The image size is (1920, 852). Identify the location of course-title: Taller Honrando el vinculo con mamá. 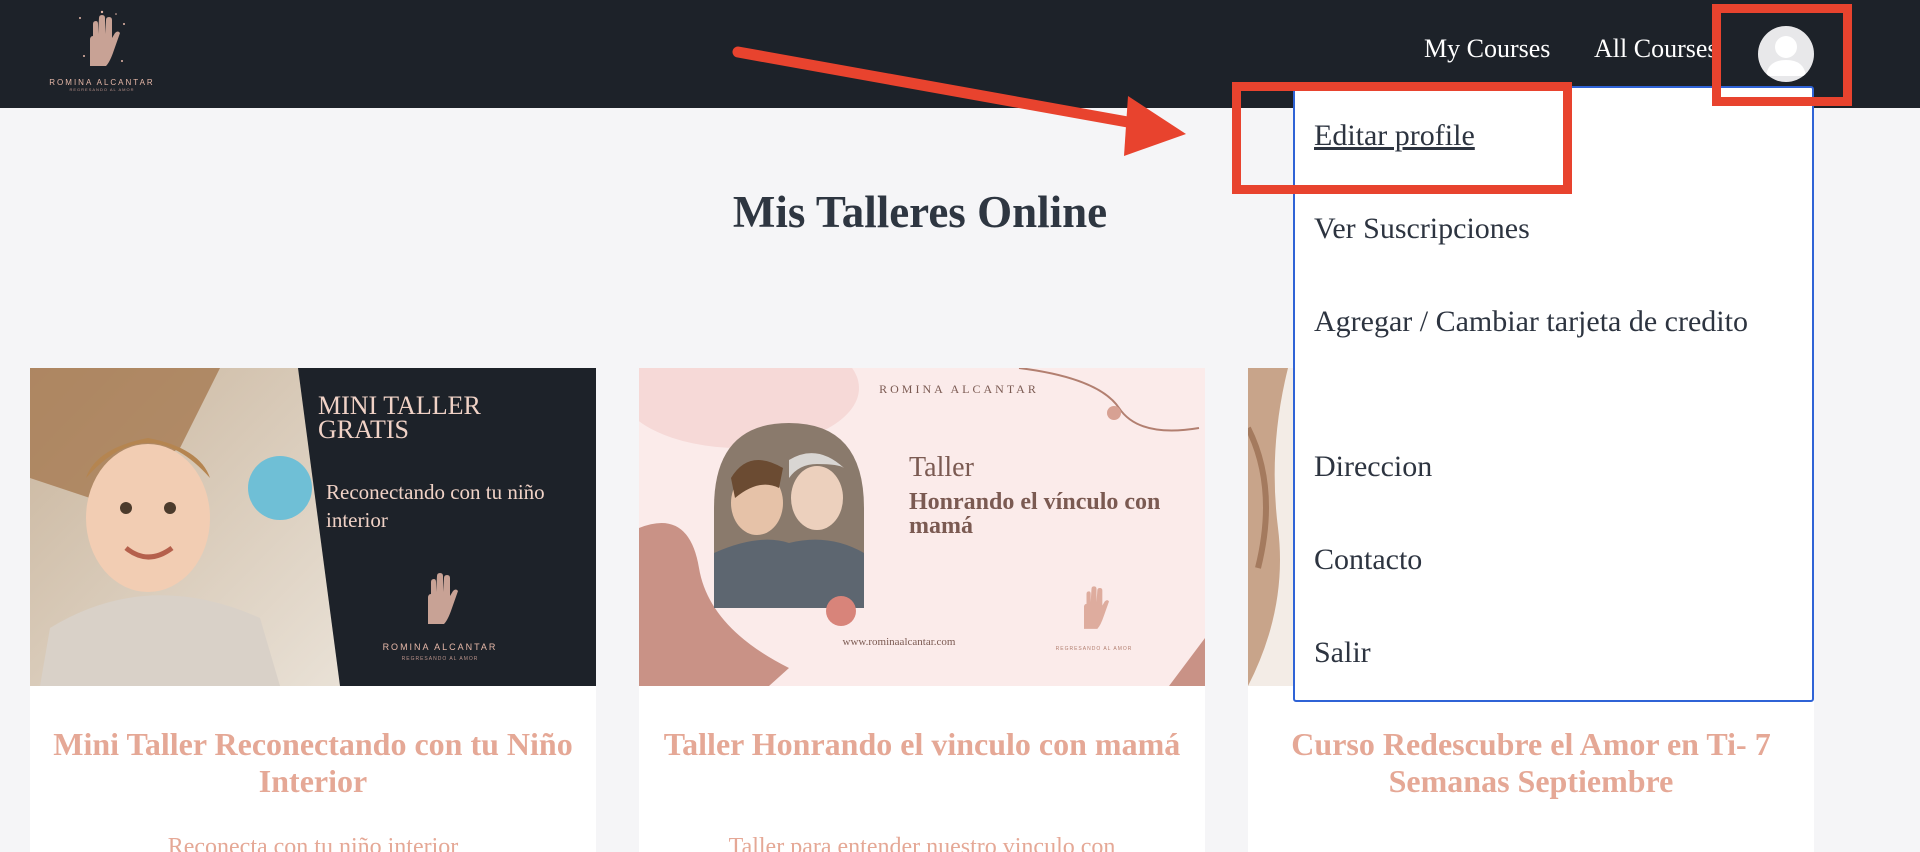
(922, 744).